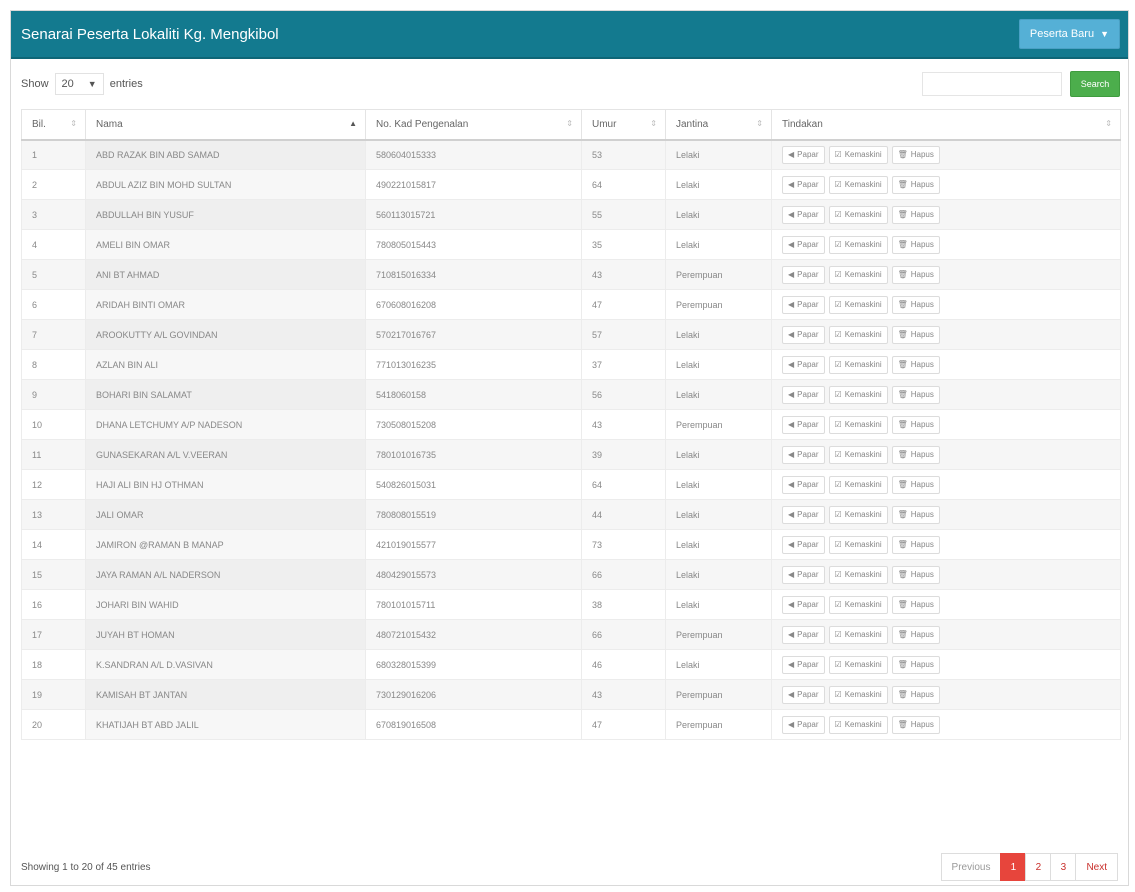 This screenshot has width=1135, height=892. Describe the element at coordinates (718, 544) in the screenshot. I see `cell-jantina: Lelaki` at that location.